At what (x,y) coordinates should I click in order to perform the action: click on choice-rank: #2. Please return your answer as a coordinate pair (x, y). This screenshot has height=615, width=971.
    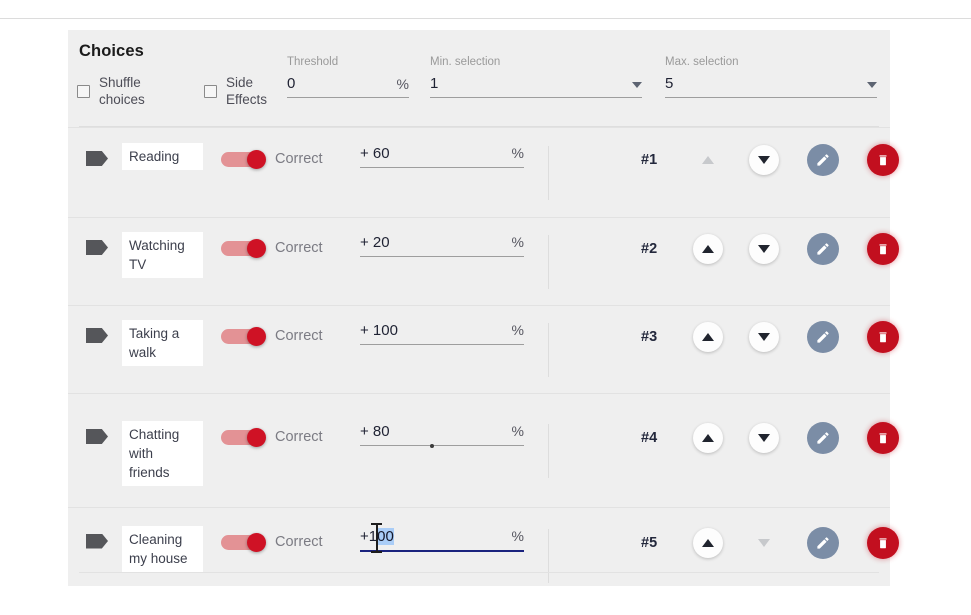
    Looking at the image, I should click on (649, 249).